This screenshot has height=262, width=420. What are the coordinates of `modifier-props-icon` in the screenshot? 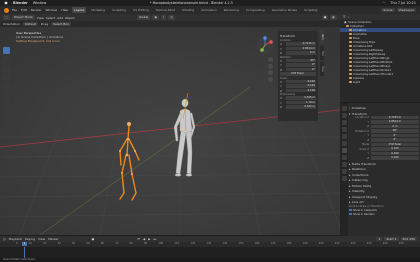 It's located at (344, 157).